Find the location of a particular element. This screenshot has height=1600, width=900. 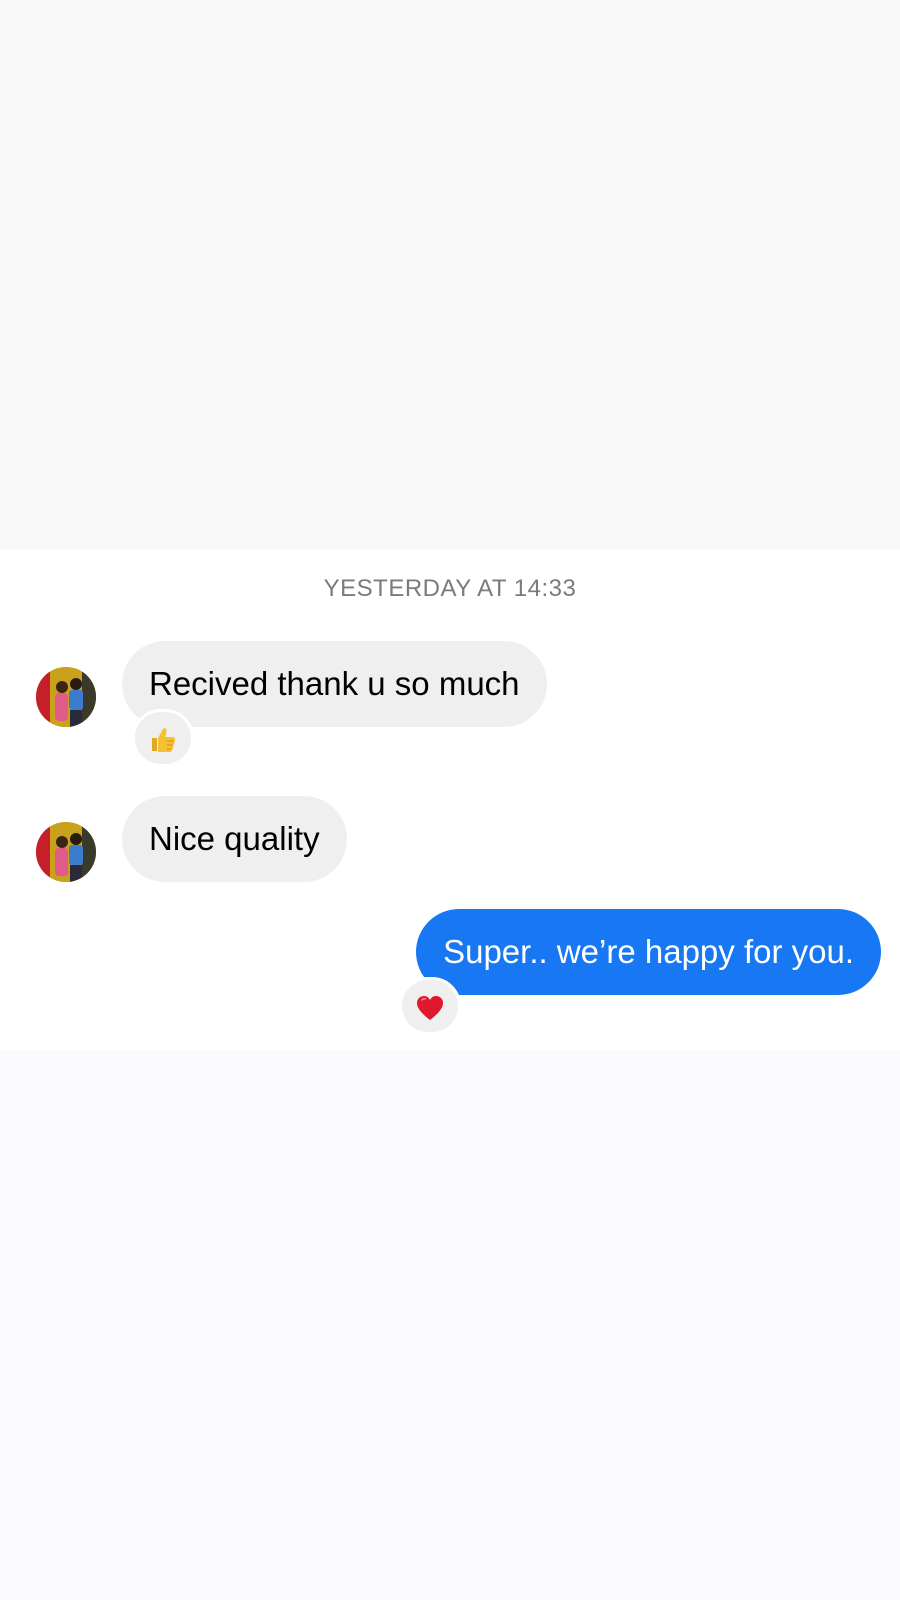

thumbs-up-icon is located at coordinates (164, 739).